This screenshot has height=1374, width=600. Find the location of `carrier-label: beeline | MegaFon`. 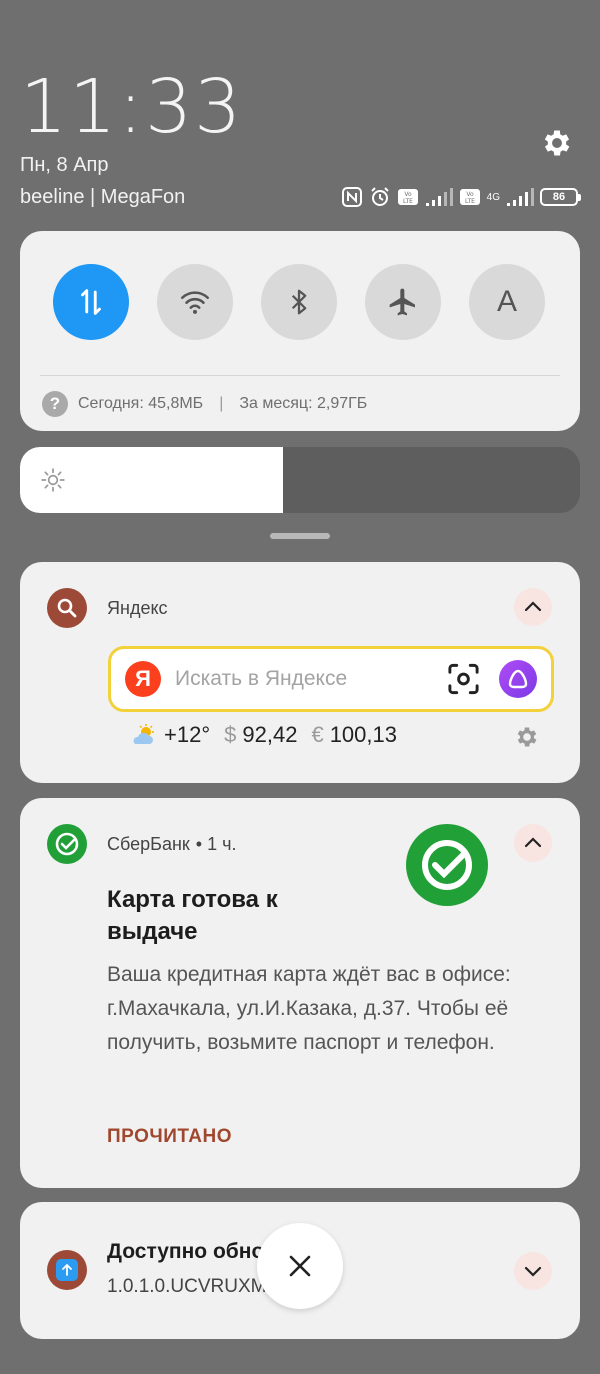

carrier-label: beeline | MegaFon is located at coordinates (103, 197).